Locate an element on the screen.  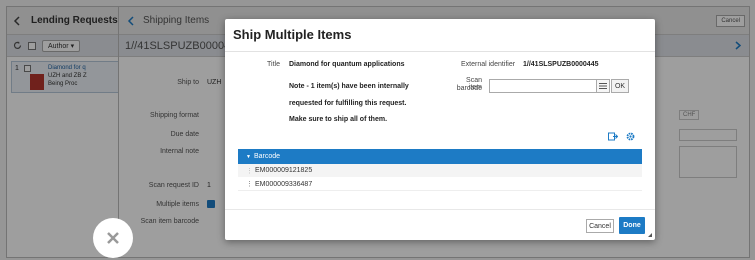
barcode-cell: EM000009336487 is located at coordinates (284, 184).